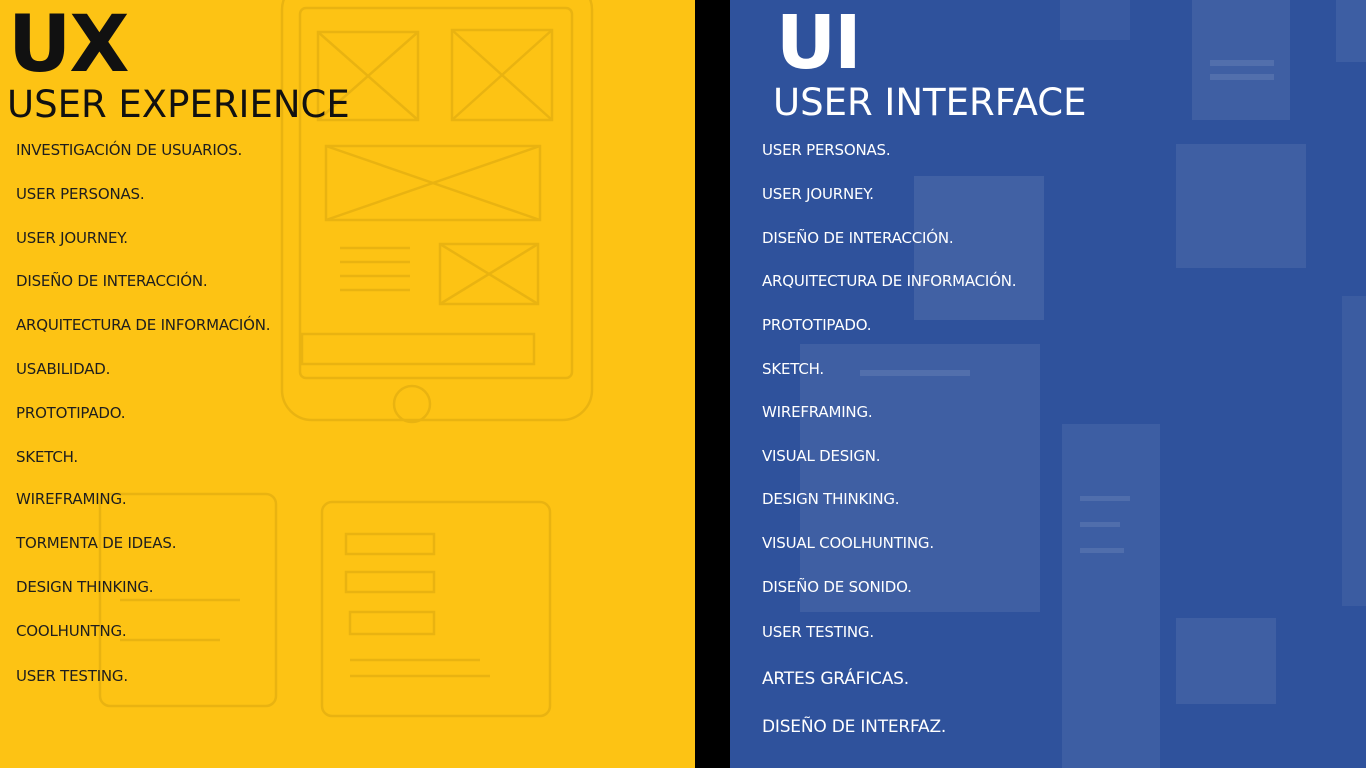  I want to click on ui-list-item: DESIGN THINKING., so click(831, 499).